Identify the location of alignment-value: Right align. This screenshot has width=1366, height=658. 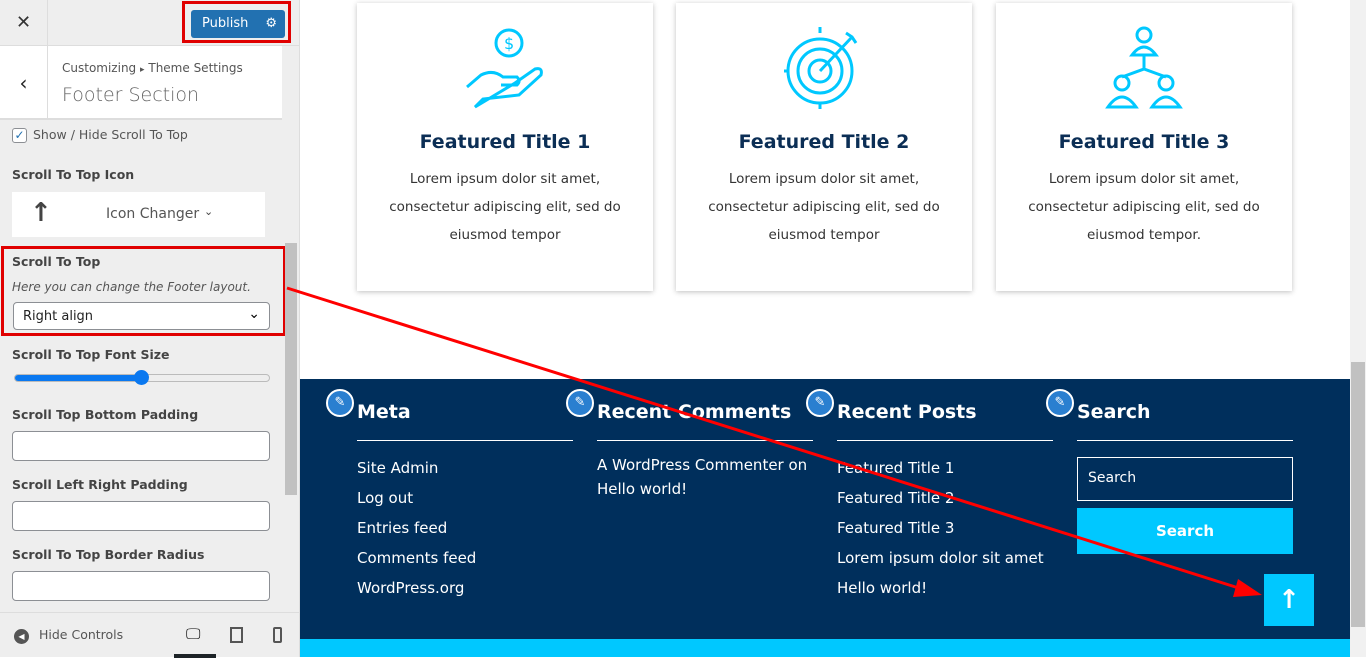
(58, 316).